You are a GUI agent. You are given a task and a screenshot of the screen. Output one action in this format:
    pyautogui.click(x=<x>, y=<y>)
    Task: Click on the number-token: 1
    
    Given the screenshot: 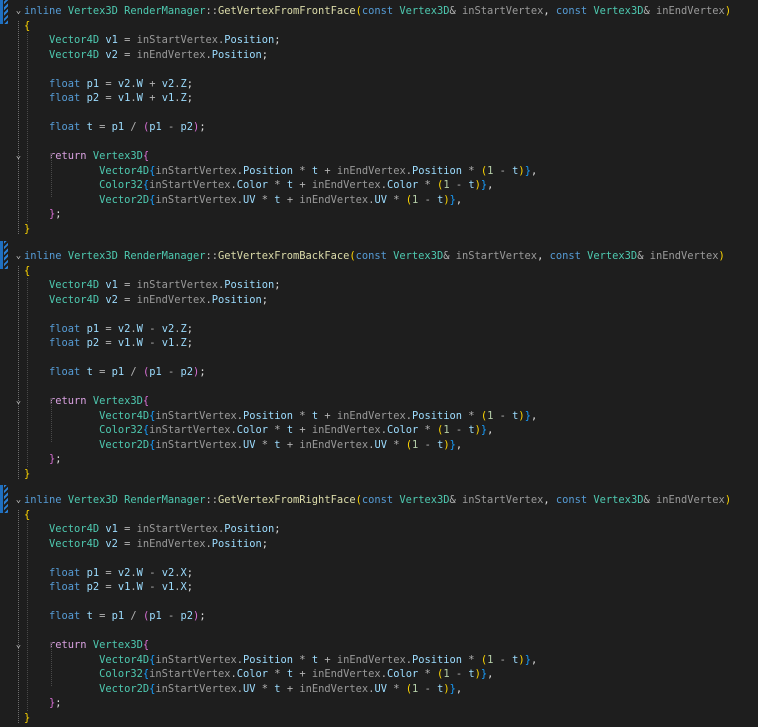 What is the action you would take?
    pyautogui.click(x=446, y=185)
    